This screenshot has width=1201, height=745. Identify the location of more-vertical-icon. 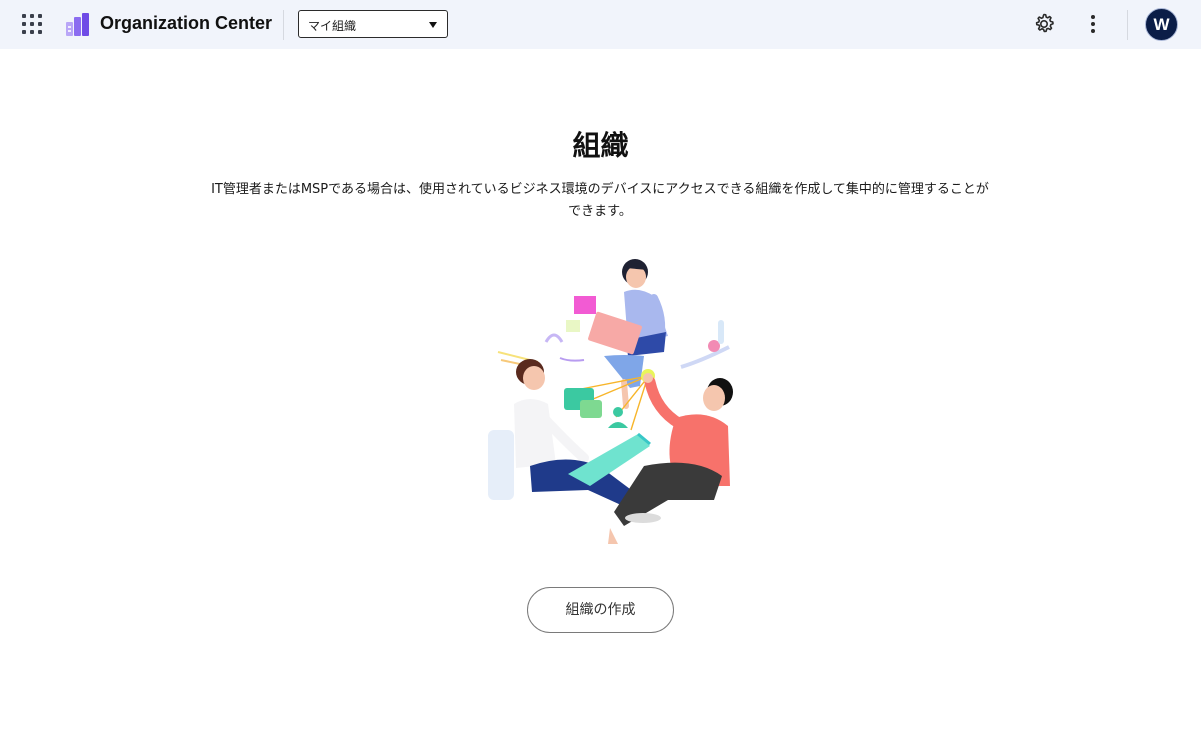
(1093, 24).